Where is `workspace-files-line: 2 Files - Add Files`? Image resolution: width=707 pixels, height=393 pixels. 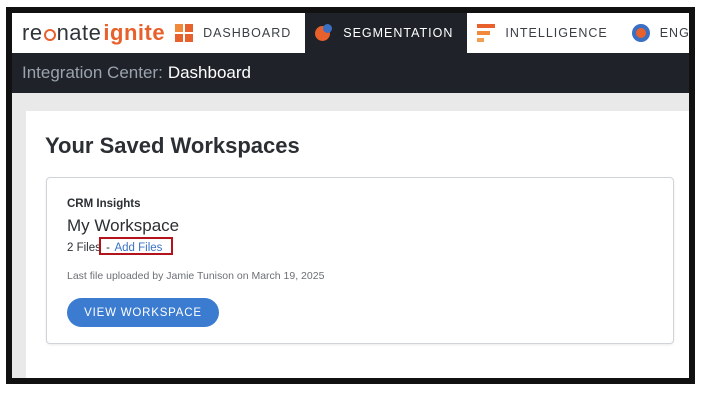
workspace-files-line: 2 Files - Add Files is located at coordinates (114, 248).